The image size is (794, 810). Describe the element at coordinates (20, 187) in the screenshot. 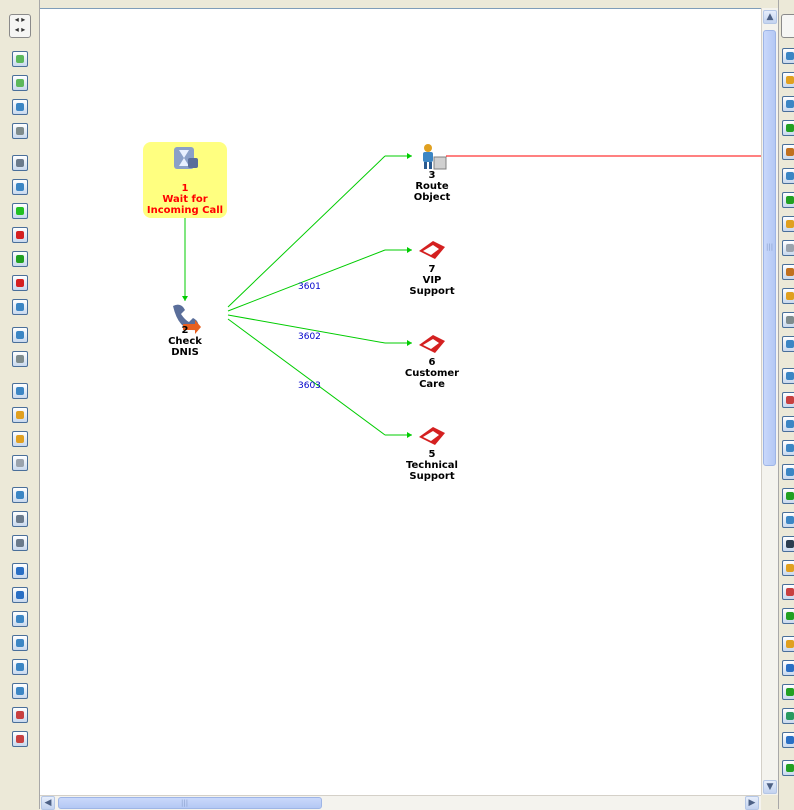

I see `person-transfer-icon` at that location.